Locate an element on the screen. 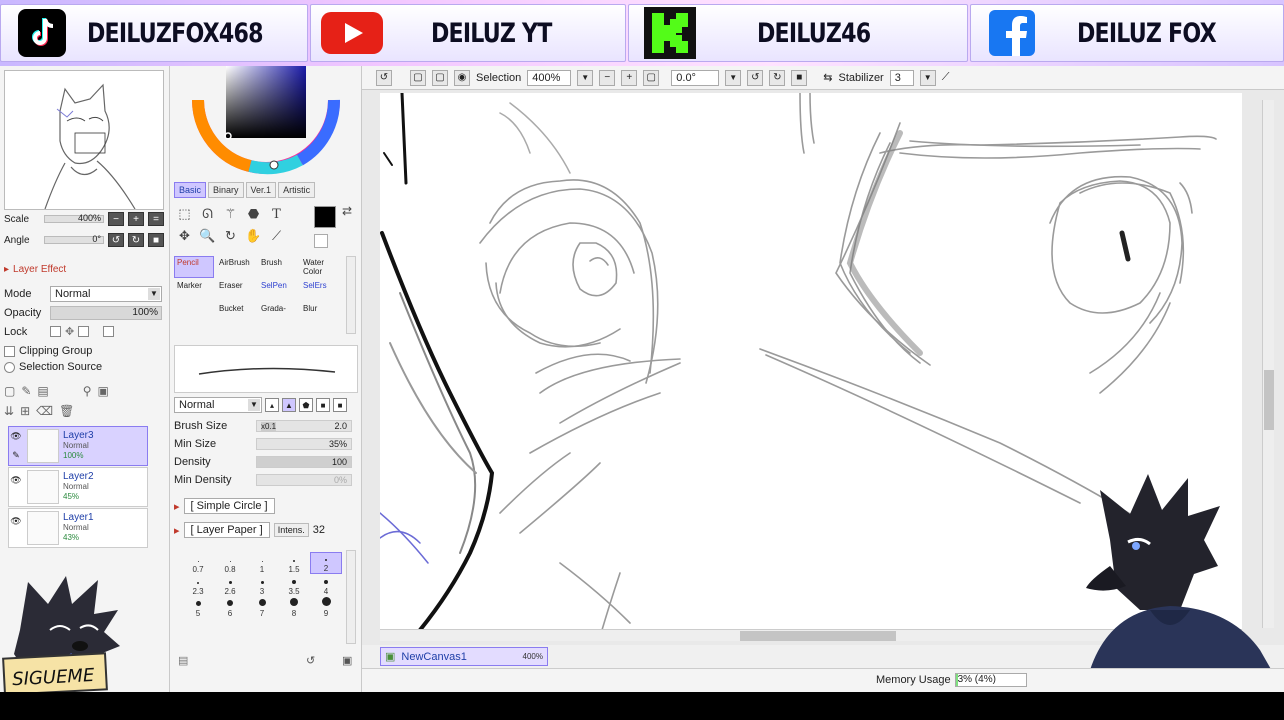  rotate-icon: ↻ is located at coordinates (230, 236).